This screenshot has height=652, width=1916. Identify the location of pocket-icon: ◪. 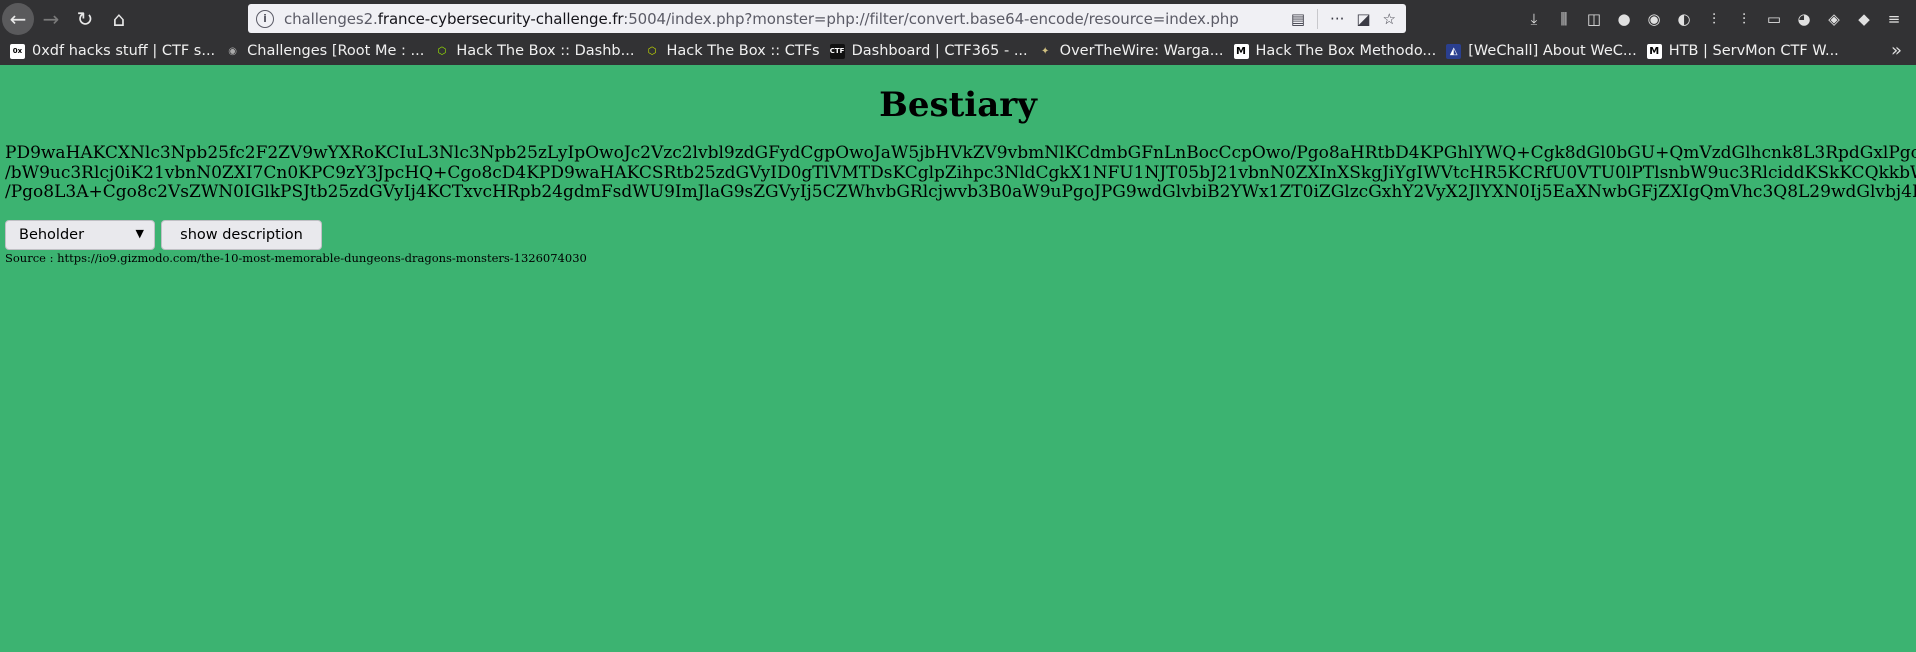
(1363, 19).